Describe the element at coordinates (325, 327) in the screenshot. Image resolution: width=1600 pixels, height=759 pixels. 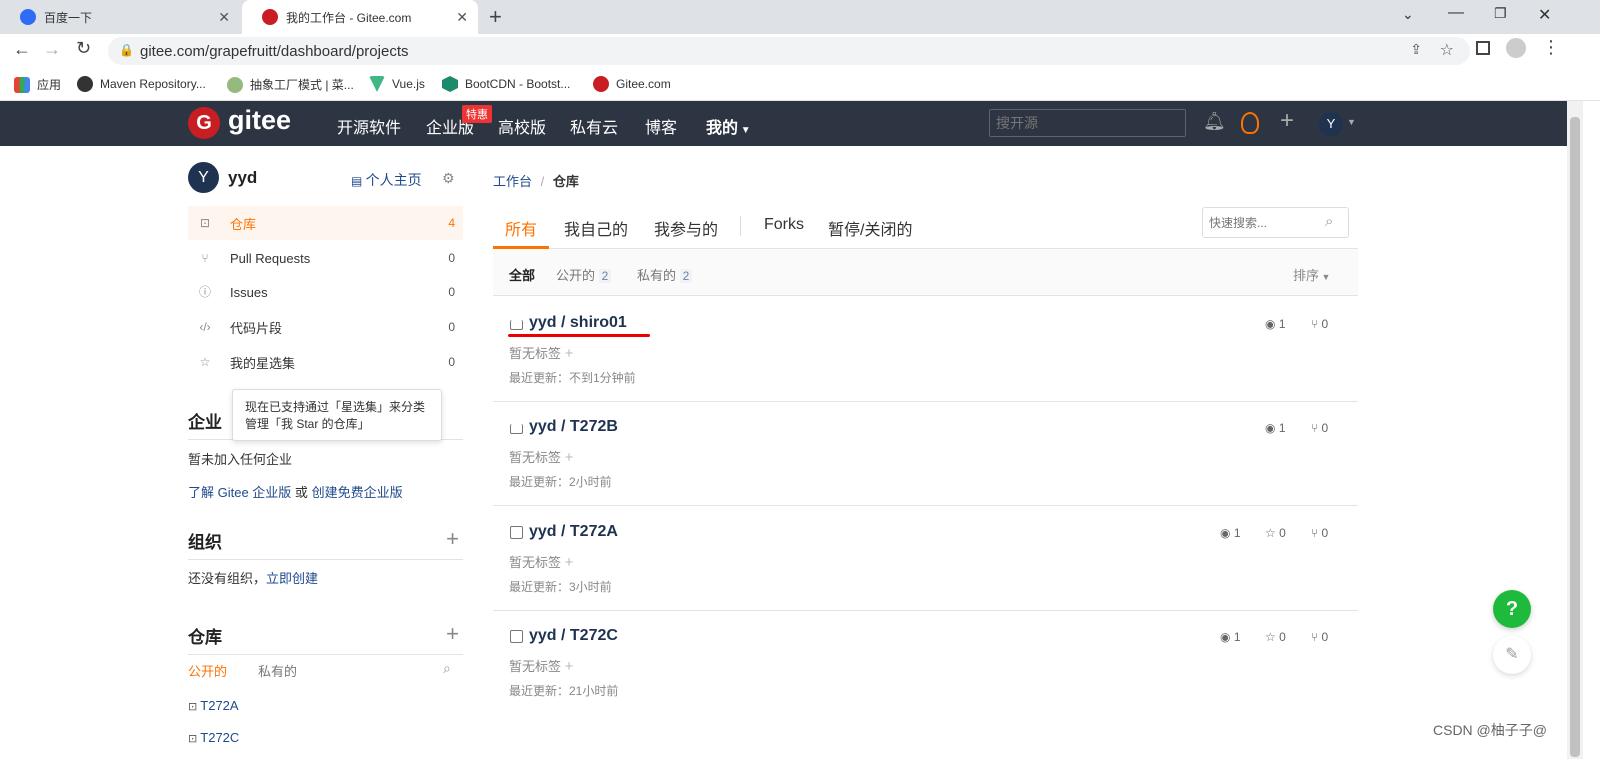
I see `sidebar-item-snippets: ‹/› 代码片段 0` at that location.